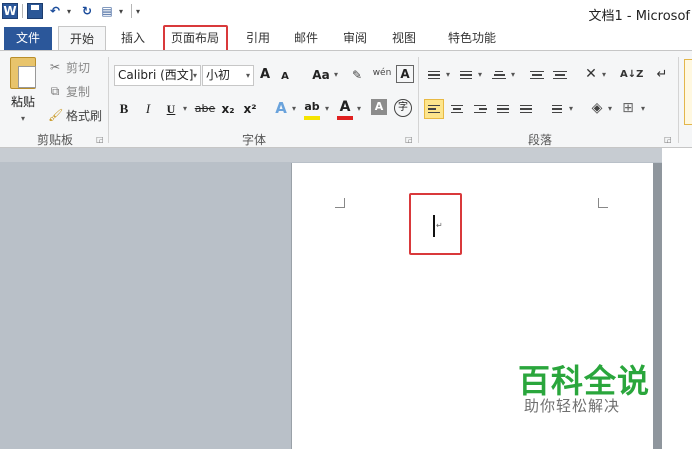 The width and height of the screenshot is (692, 449). I want to click on font-size-box: 小初 ▾, so click(228, 75).